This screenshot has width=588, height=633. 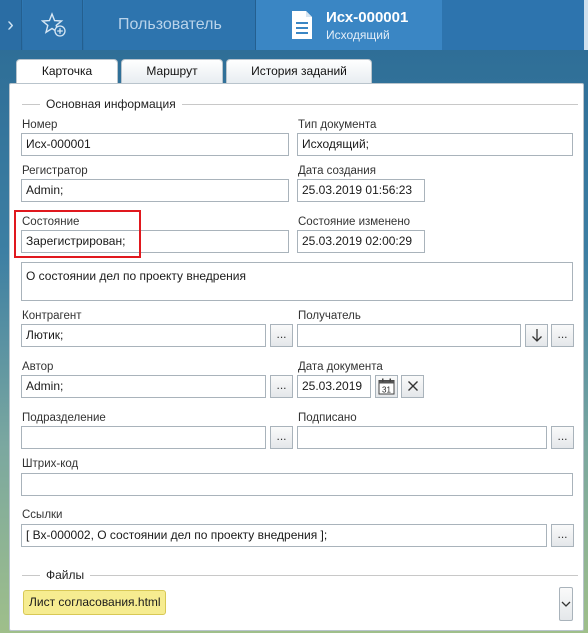 What do you see at coordinates (361, 190) in the screenshot?
I see `created-field: 25.03.2019 01:56:23` at bounding box center [361, 190].